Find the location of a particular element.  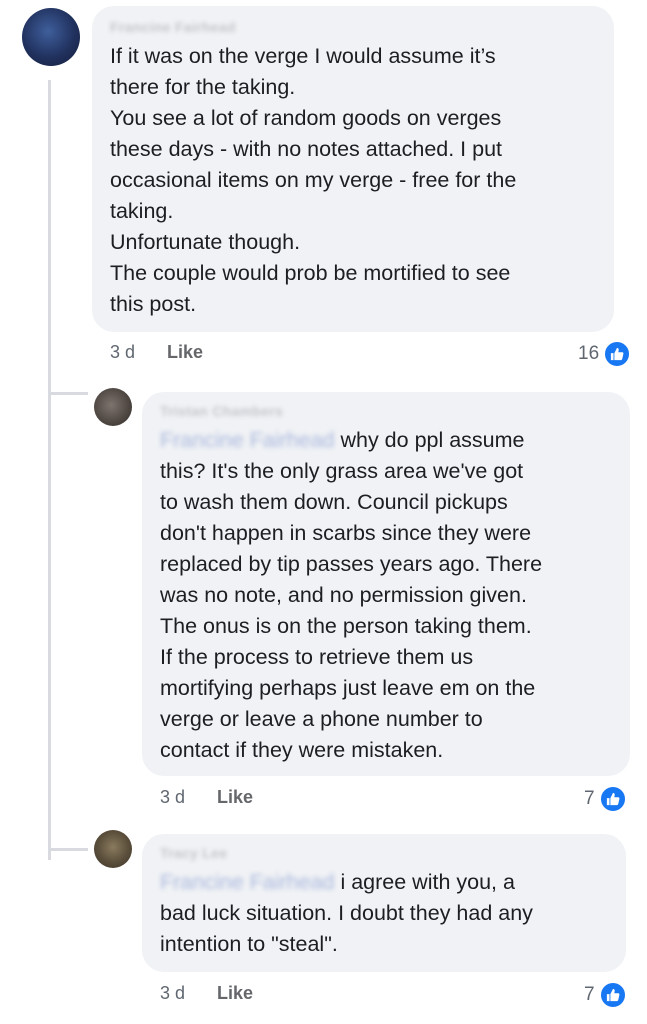

comment-line: there for the taking. is located at coordinates (203, 87).